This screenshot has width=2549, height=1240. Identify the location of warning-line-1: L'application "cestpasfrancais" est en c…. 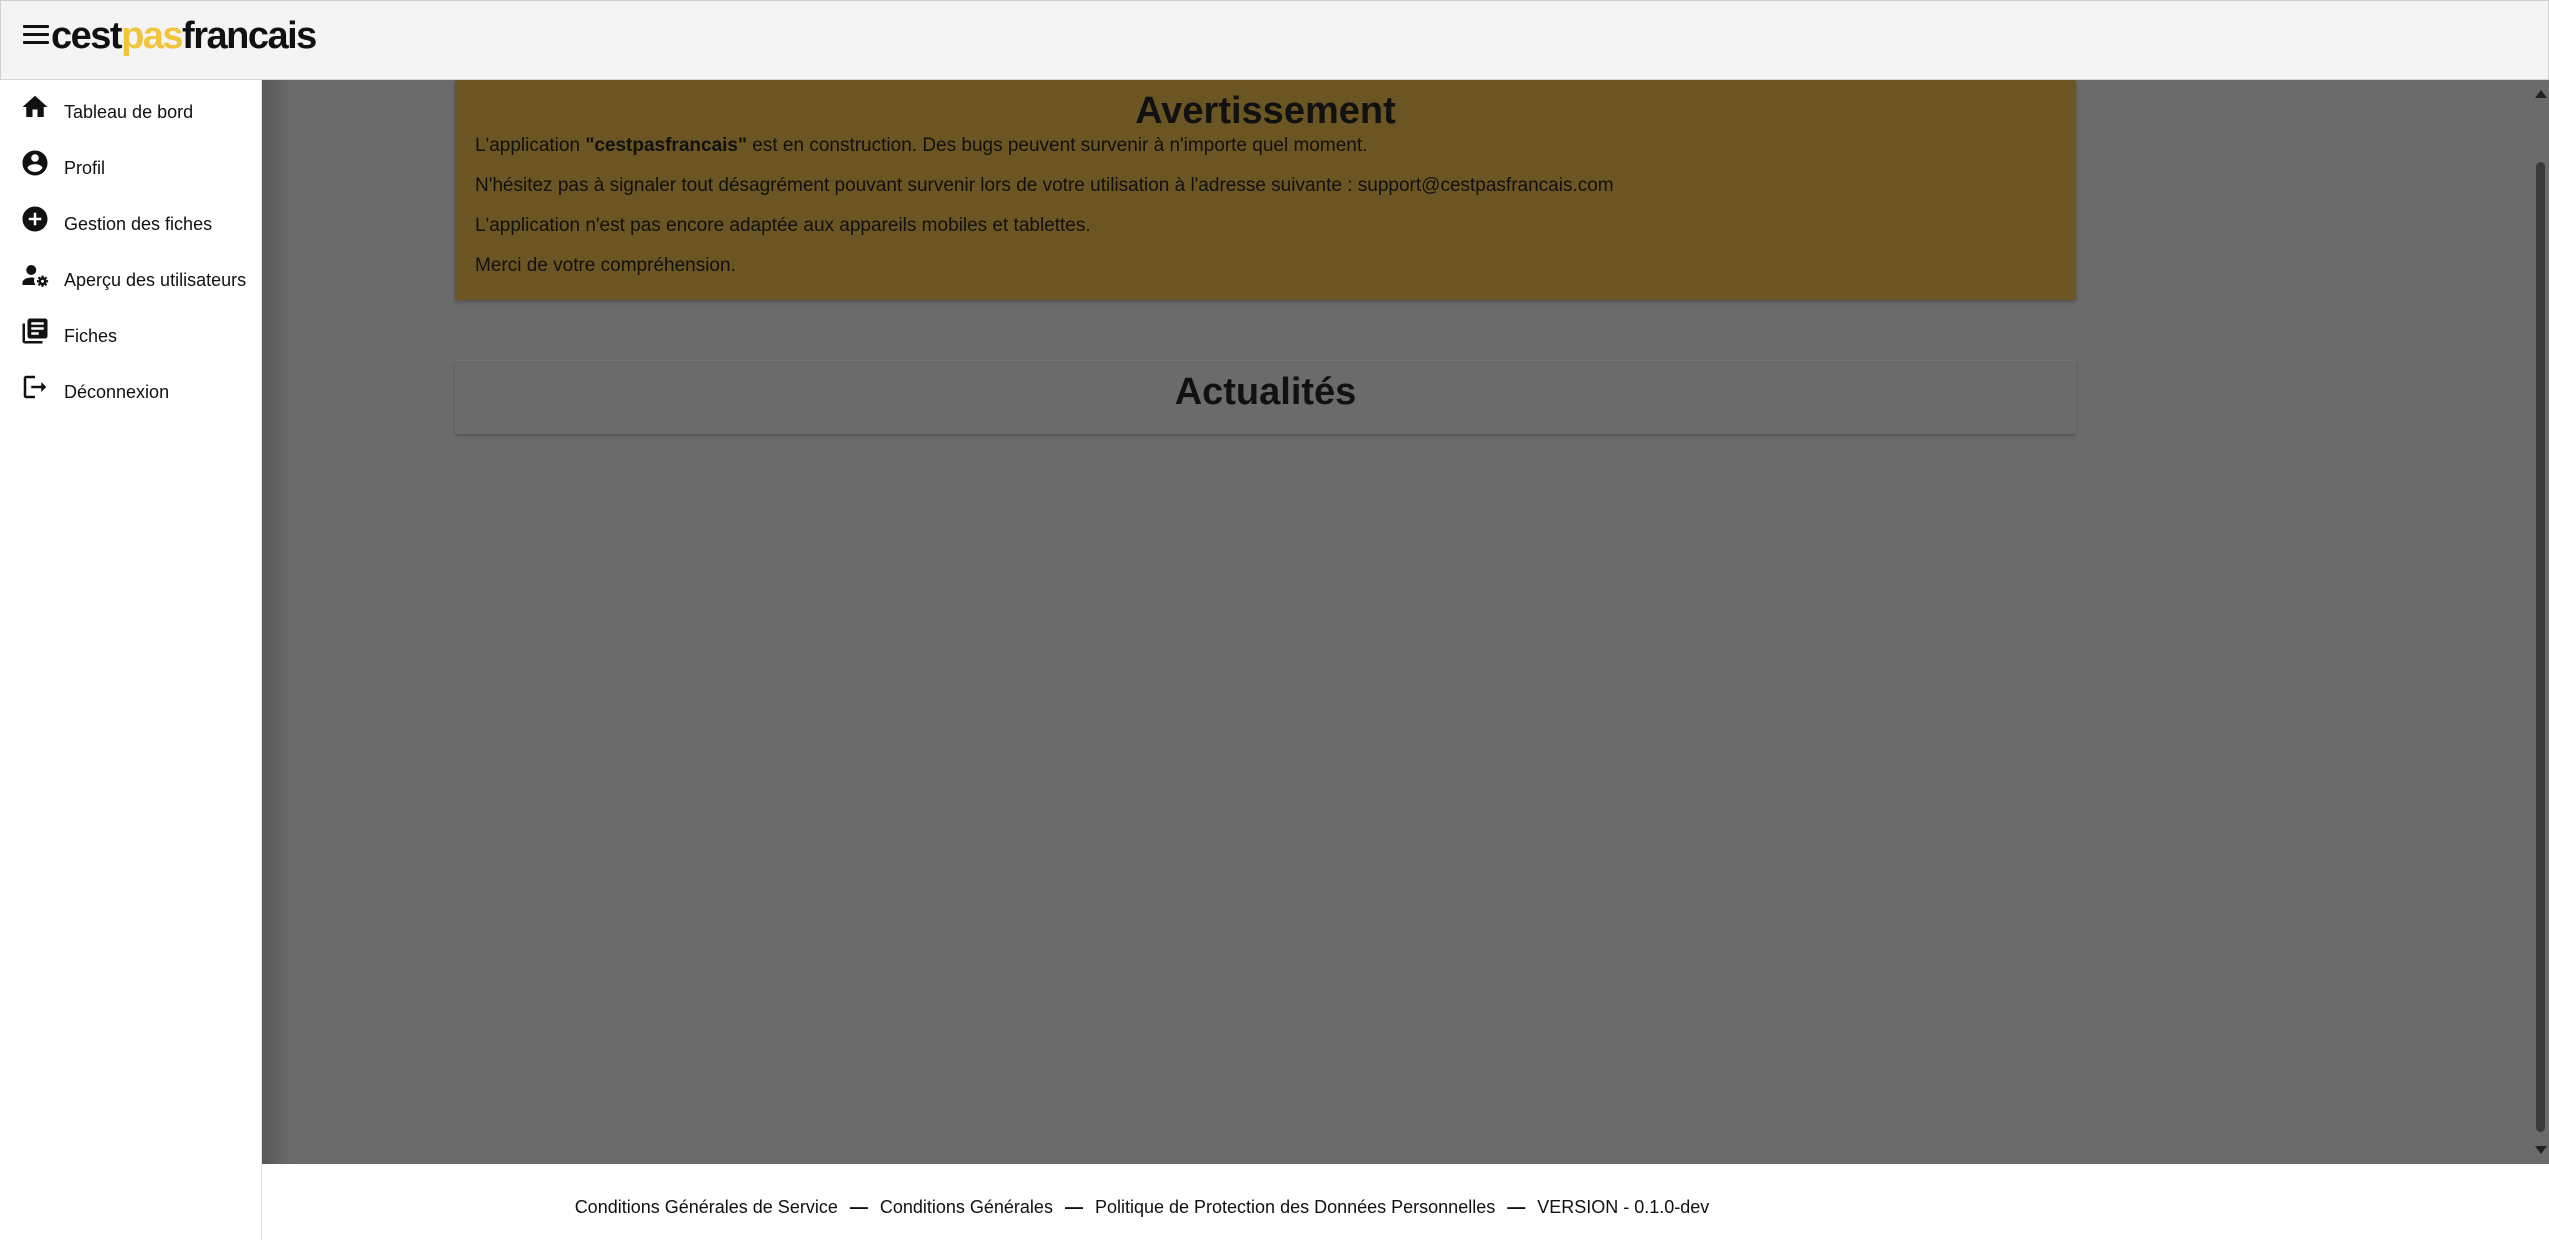
(921, 146).